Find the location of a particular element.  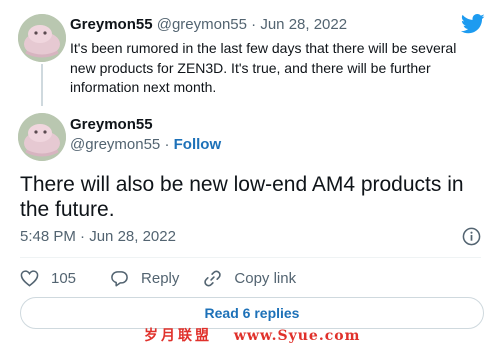

tweet-time: 5:48 PM is located at coordinates (48, 236).